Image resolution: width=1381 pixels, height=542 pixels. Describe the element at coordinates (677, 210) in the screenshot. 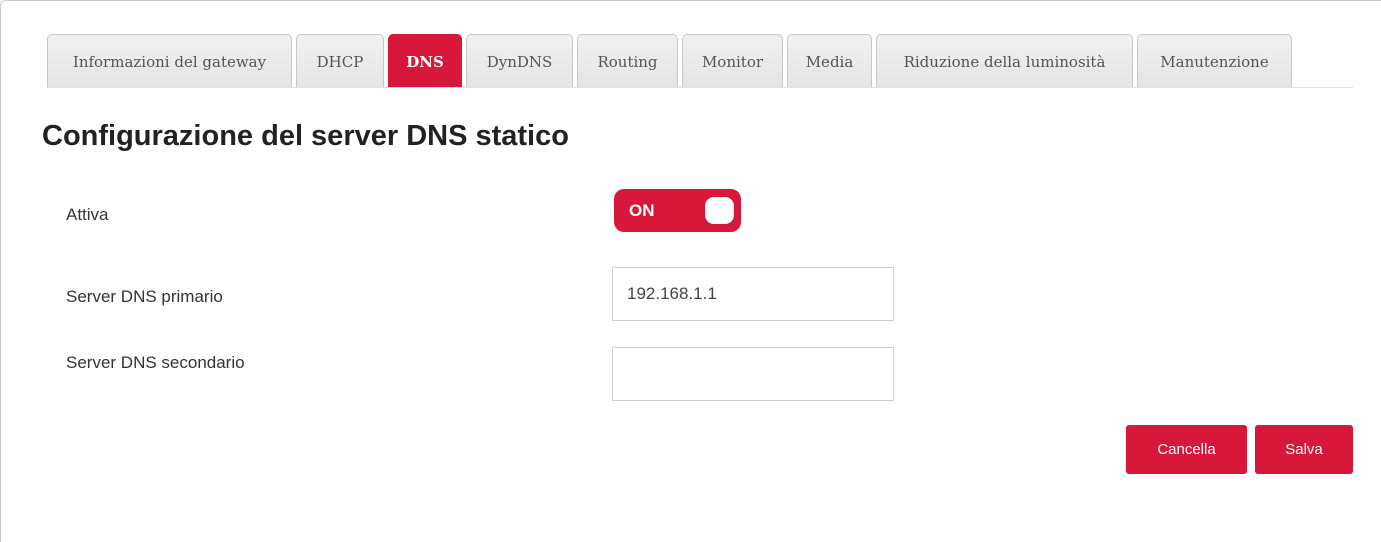

I see `enable-toggle: ON` at that location.